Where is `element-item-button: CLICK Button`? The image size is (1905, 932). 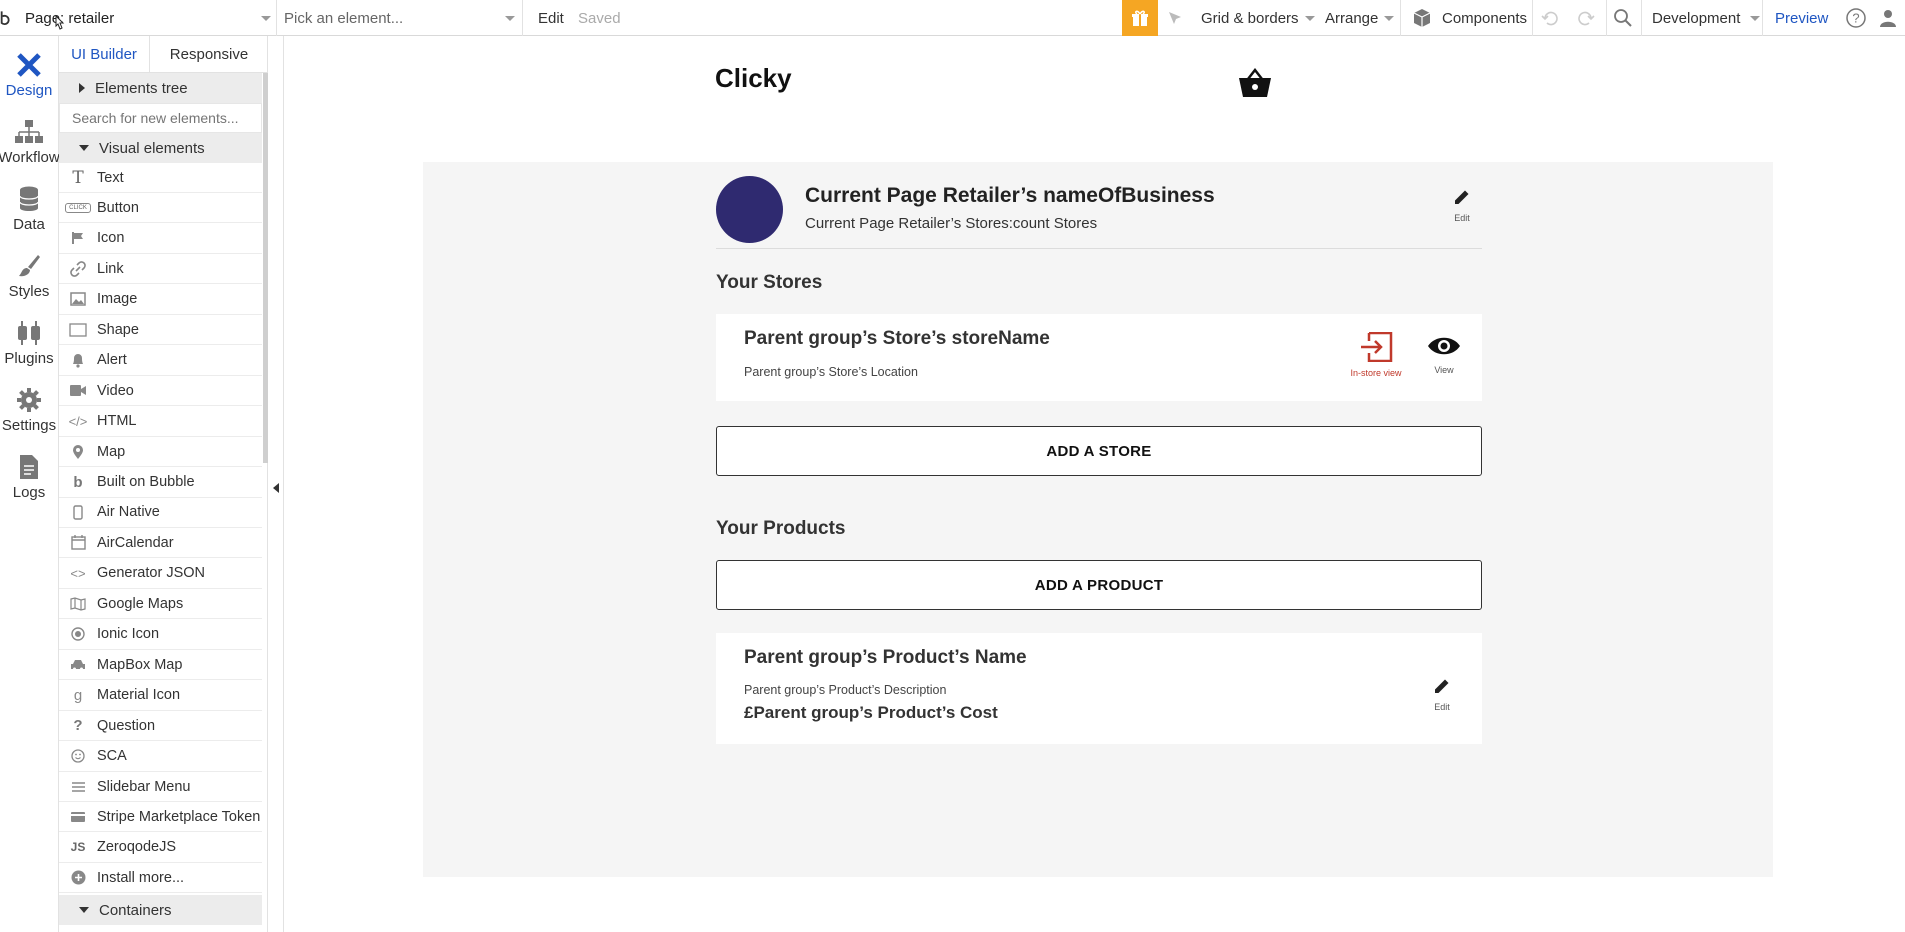
element-item-button: CLICK Button is located at coordinates (160, 208).